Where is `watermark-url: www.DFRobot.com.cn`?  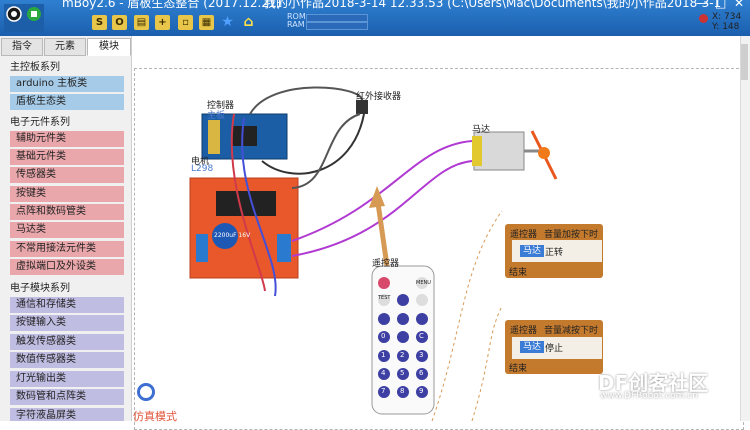 watermark-url: www.DFRobot.com.cn is located at coordinates (649, 396).